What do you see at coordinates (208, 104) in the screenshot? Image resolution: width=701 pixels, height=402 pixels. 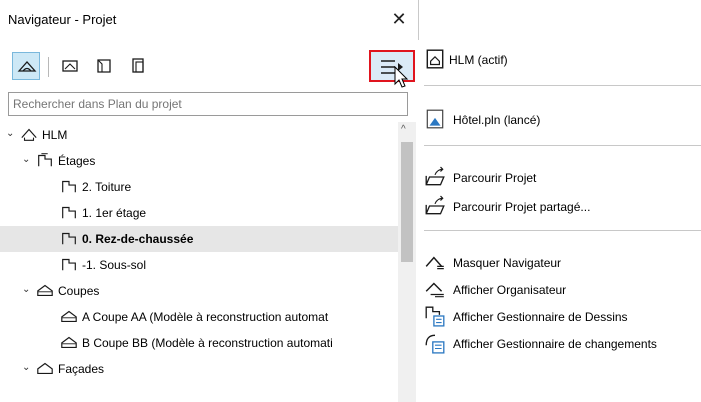 I see `search-input` at bounding box center [208, 104].